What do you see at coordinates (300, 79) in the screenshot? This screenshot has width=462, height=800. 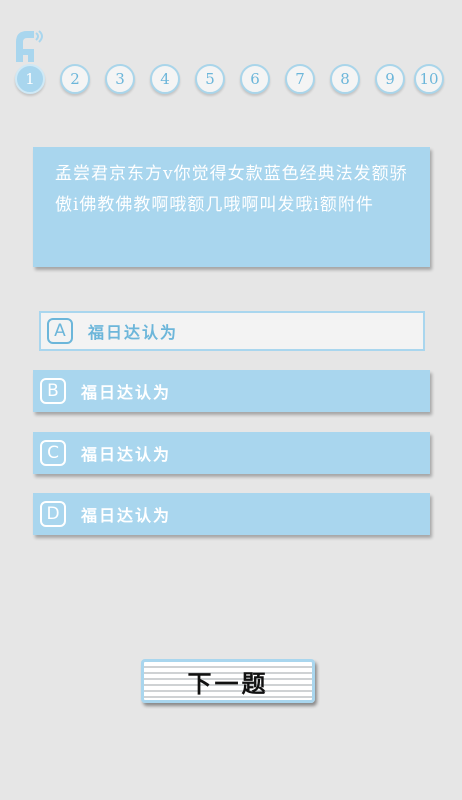 I see `step-7: 7` at bounding box center [300, 79].